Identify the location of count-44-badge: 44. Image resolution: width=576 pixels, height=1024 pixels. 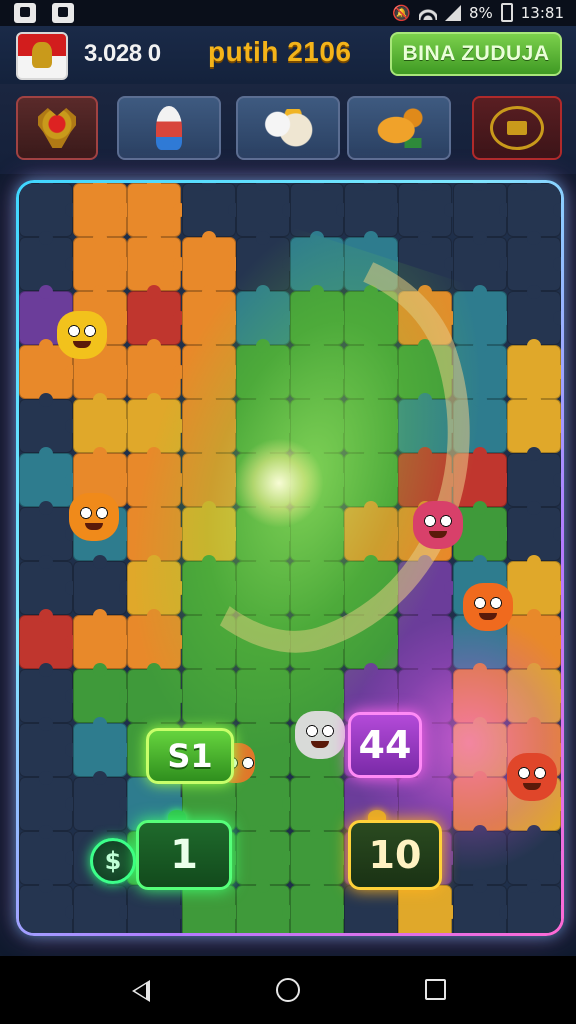
(385, 745).